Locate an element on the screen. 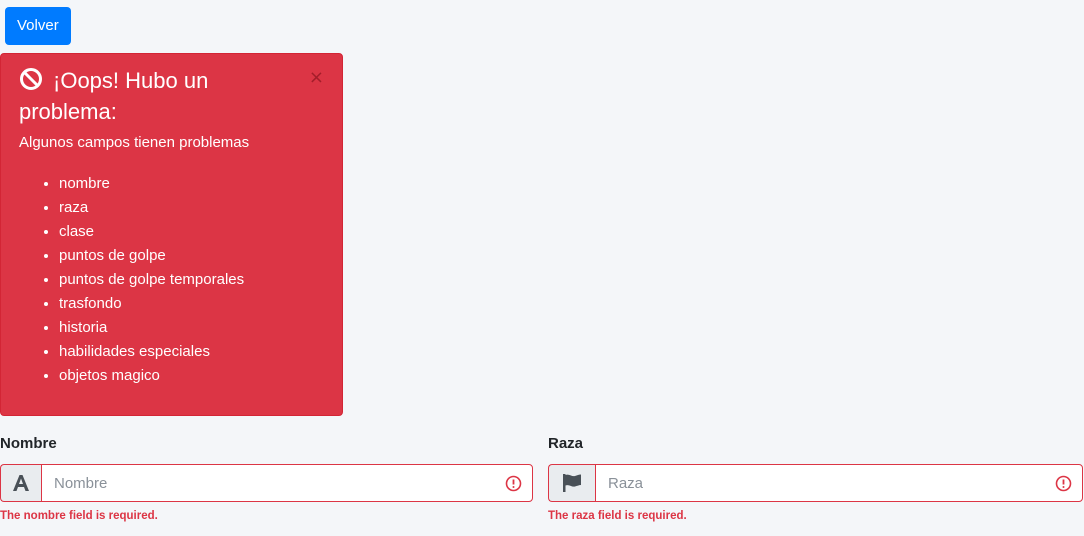  ban-icon is located at coordinates (31, 82).